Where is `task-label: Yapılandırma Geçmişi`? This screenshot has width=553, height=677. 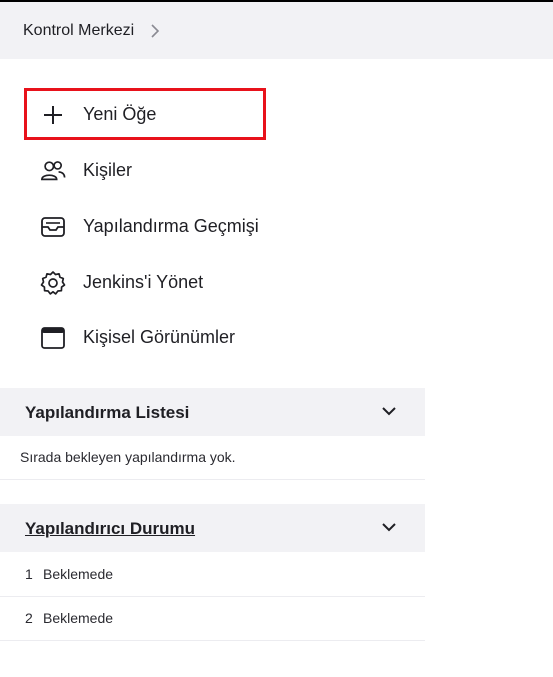
task-label: Yapılandırma Geçmişi is located at coordinates (171, 226).